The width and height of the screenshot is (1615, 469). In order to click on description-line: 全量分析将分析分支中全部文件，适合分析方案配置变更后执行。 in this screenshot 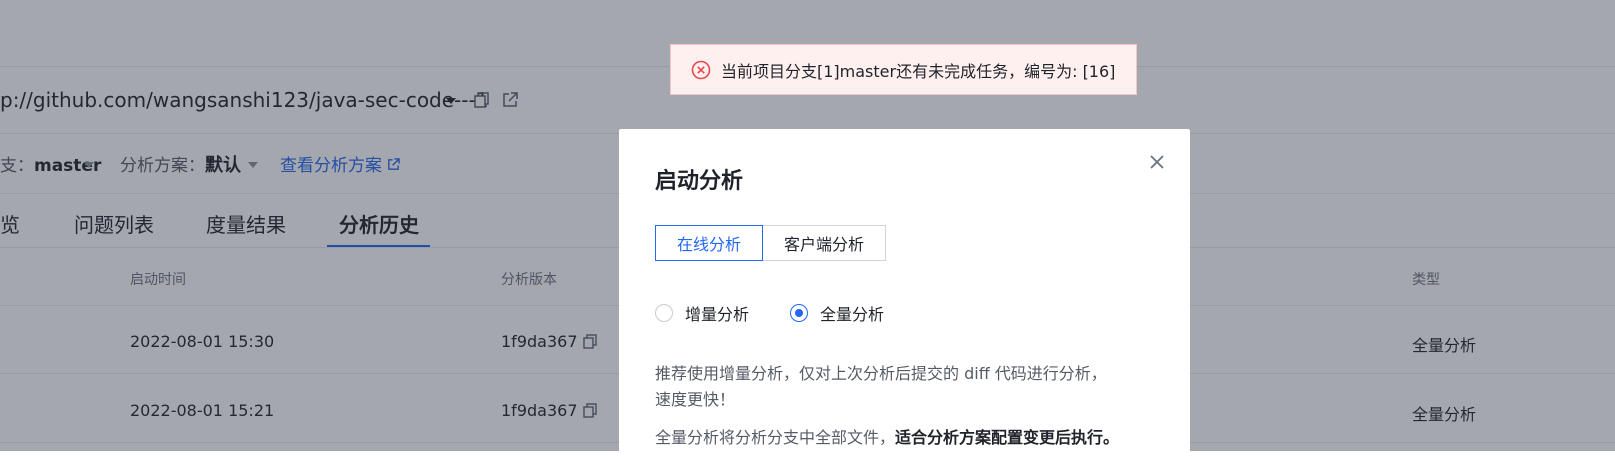, I will do `click(887, 438)`.